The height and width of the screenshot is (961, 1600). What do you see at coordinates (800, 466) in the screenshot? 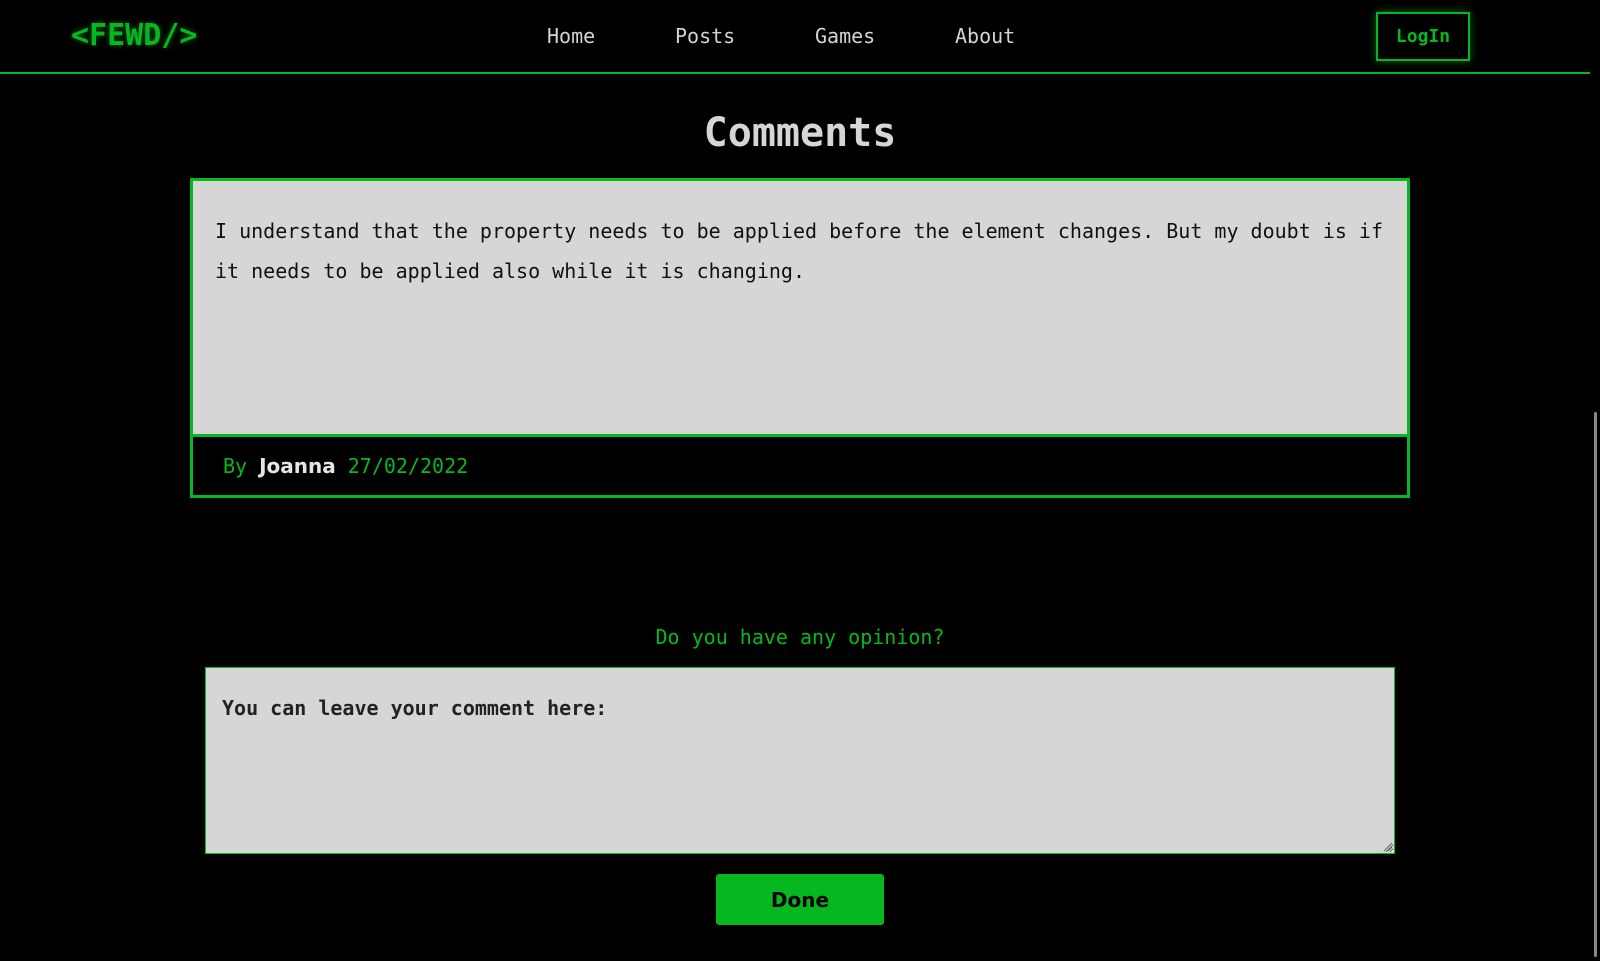
I see `comment-meta: By Joanna 27/02/2022` at bounding box center [800, 466].